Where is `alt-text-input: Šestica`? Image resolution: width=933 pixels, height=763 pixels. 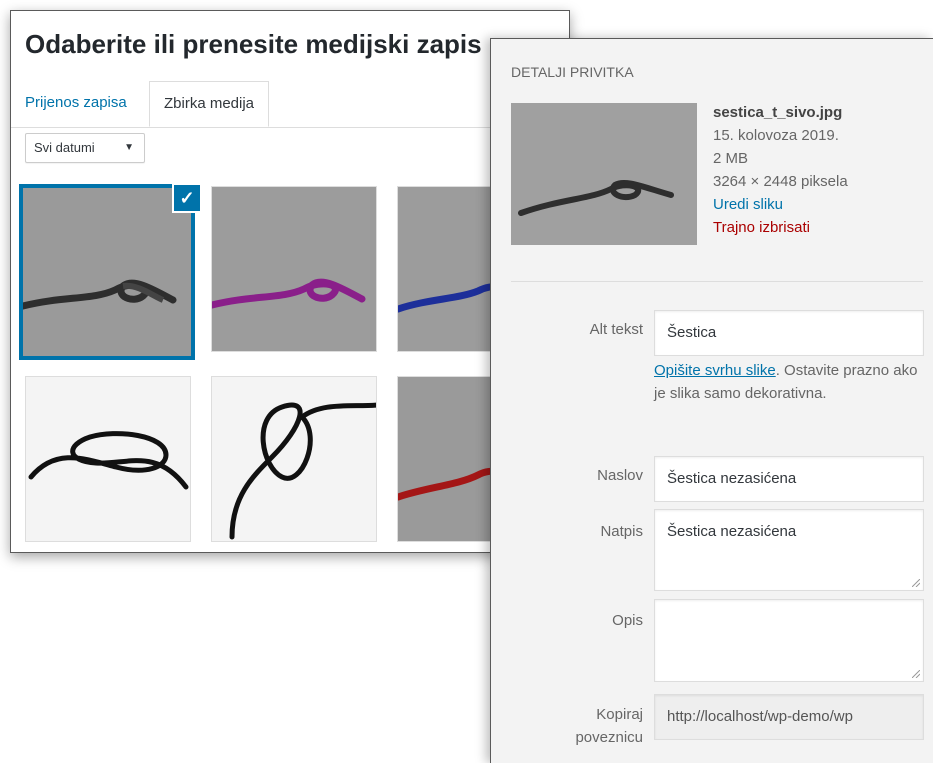
alt-text-input: Šestica is located at coordinates (789, 333).